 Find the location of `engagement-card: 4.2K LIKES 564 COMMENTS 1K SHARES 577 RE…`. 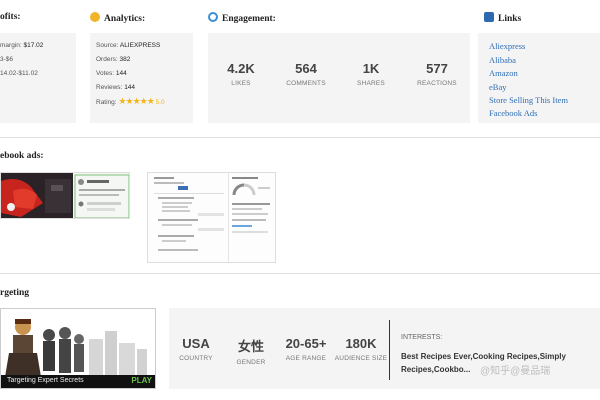

engagement-card: 4.2K LIKES 564 COMMENTS 1K SHARES 577 RE… is located at coordinates (339, 78).